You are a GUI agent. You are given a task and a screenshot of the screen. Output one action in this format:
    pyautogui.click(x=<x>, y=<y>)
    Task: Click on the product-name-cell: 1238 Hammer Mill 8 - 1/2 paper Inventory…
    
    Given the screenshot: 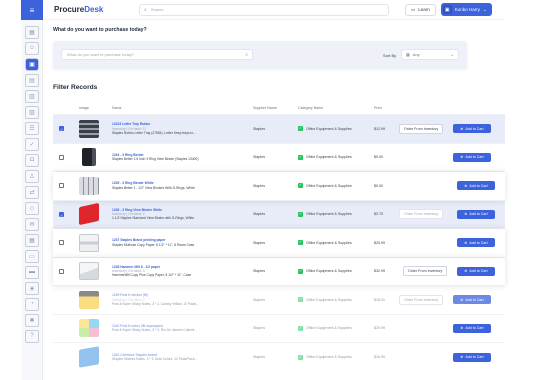 What is the action you would take?
    pyautogui.click(x=179, y=271)
    